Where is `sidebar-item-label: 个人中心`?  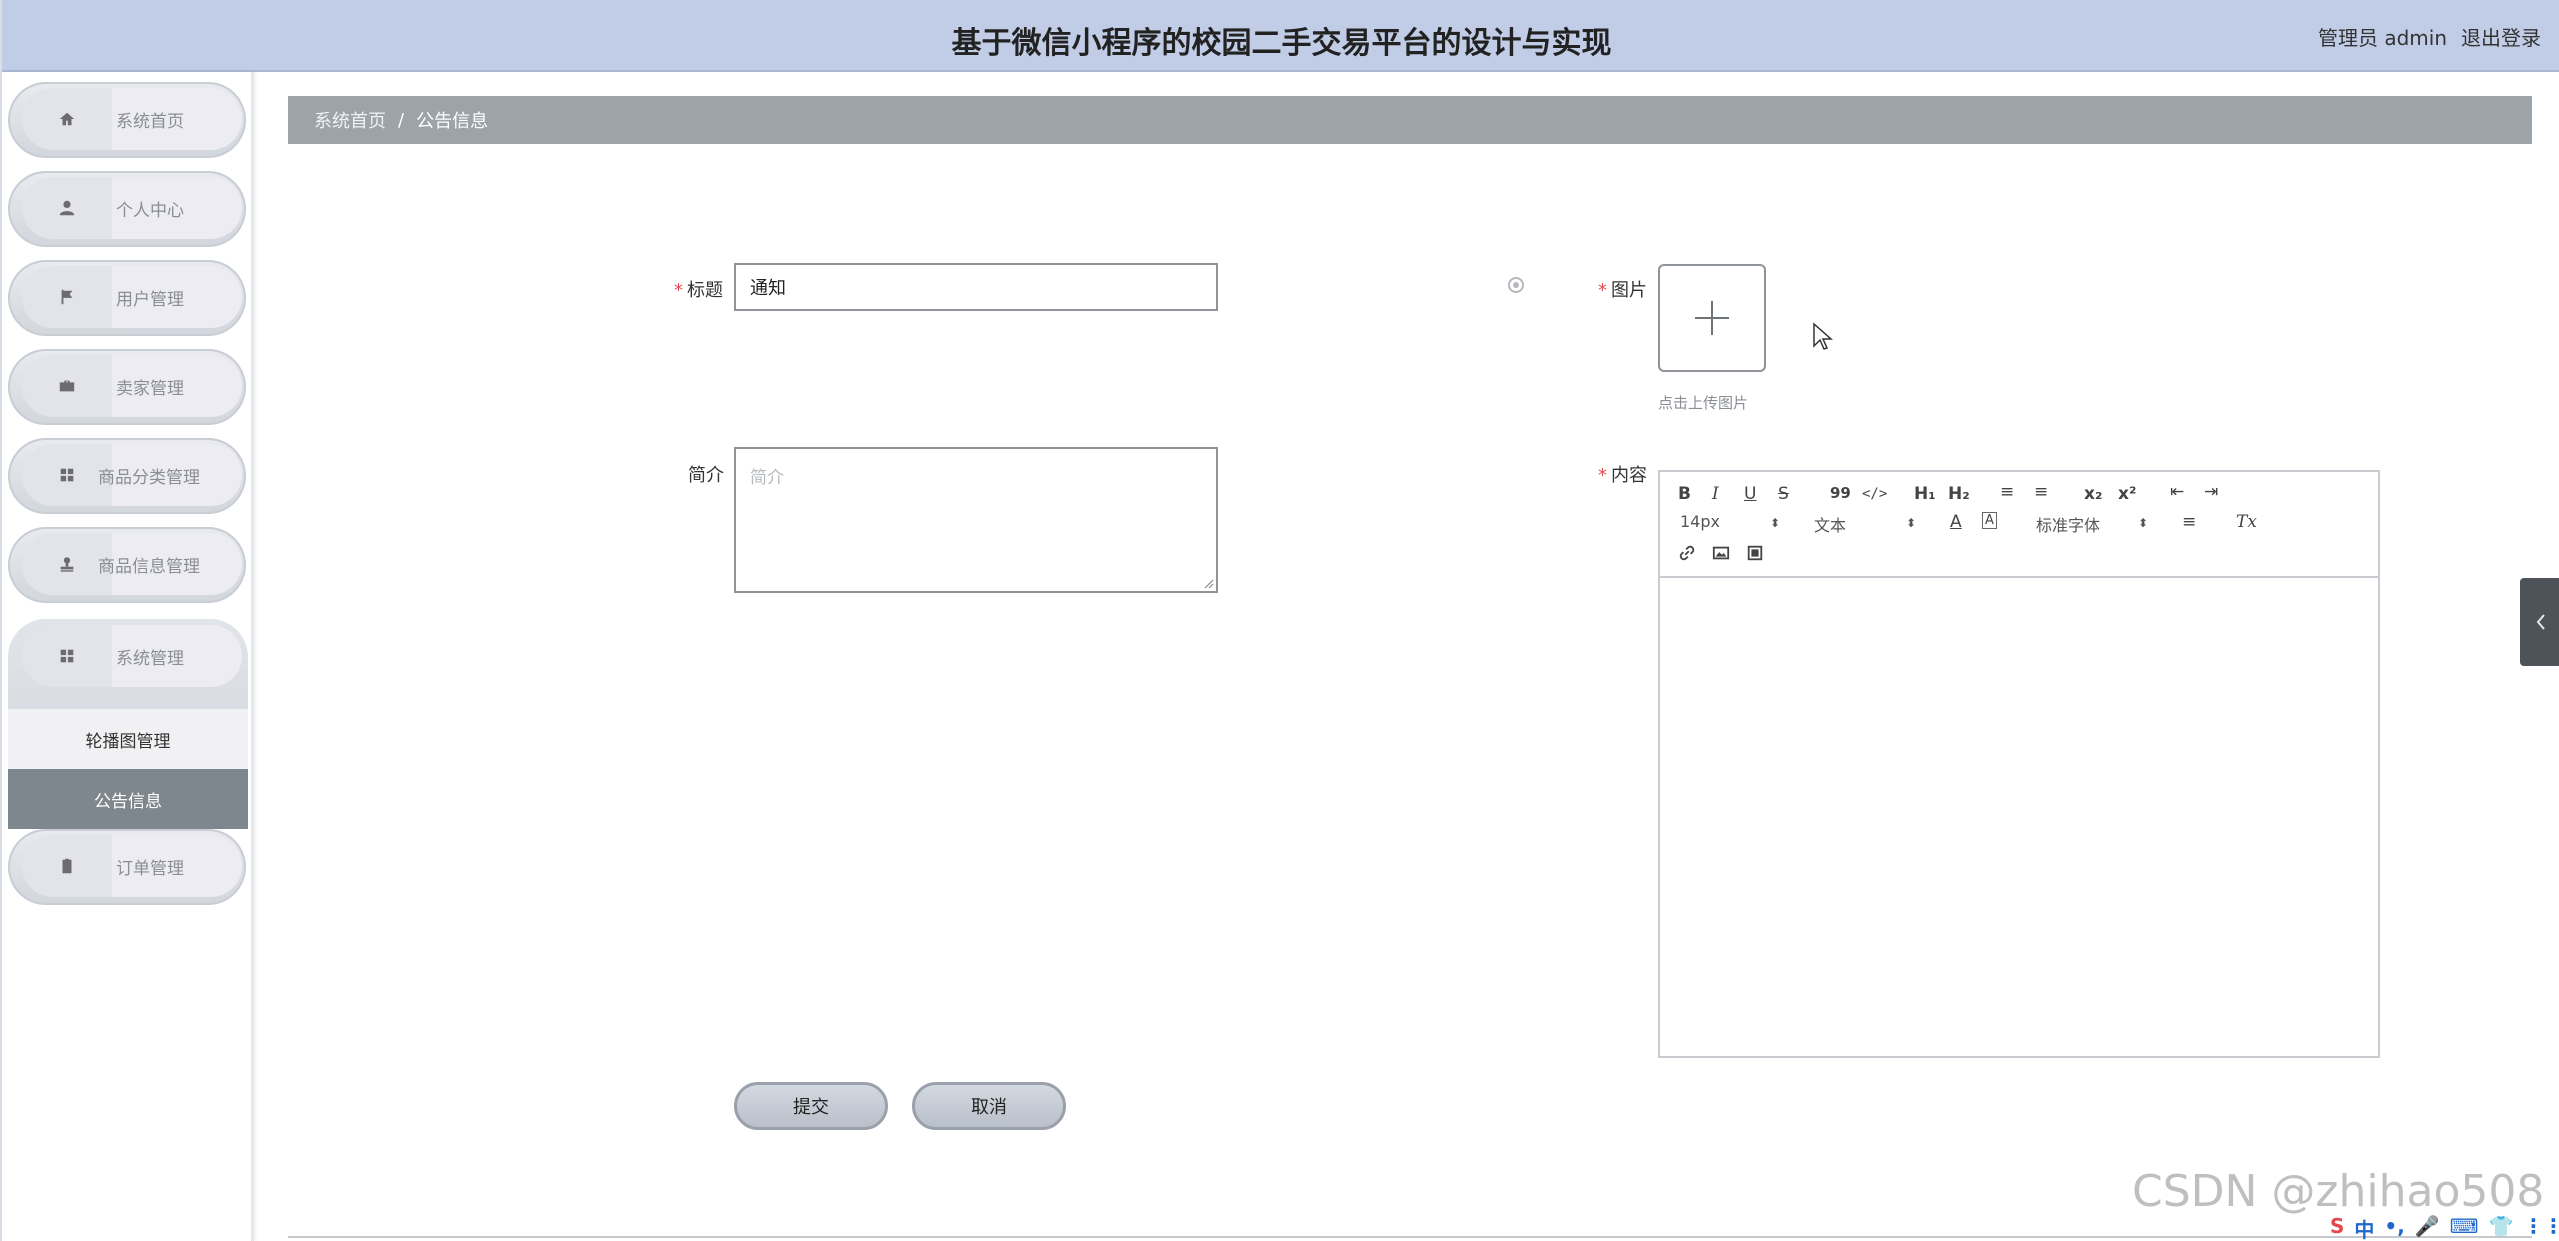 sidebar-item-label: 个人中心 is located at coordinates (150, 210).